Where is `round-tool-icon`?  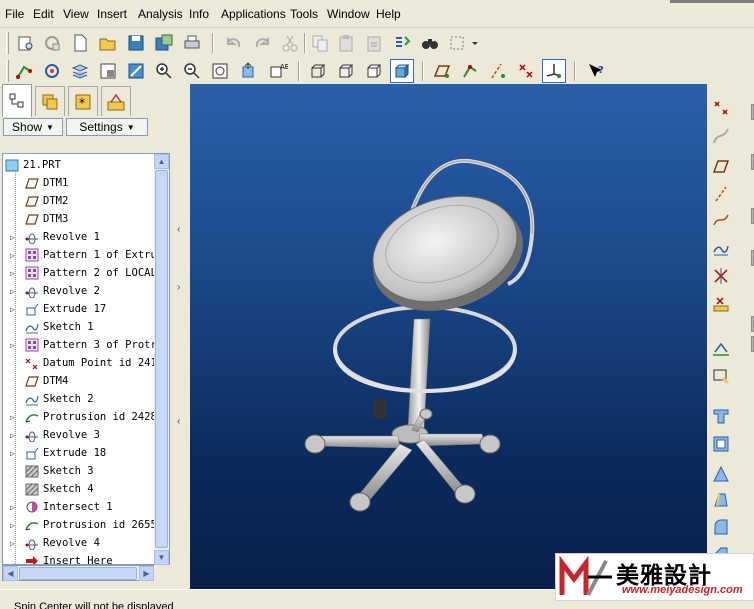
round-tool-icon is located at coordinates (721, 528).